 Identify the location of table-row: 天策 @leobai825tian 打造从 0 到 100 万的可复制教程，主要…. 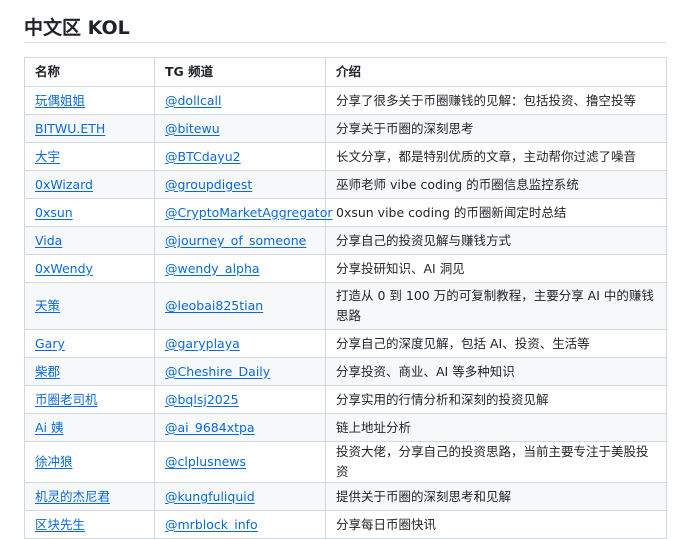
(345, 306).